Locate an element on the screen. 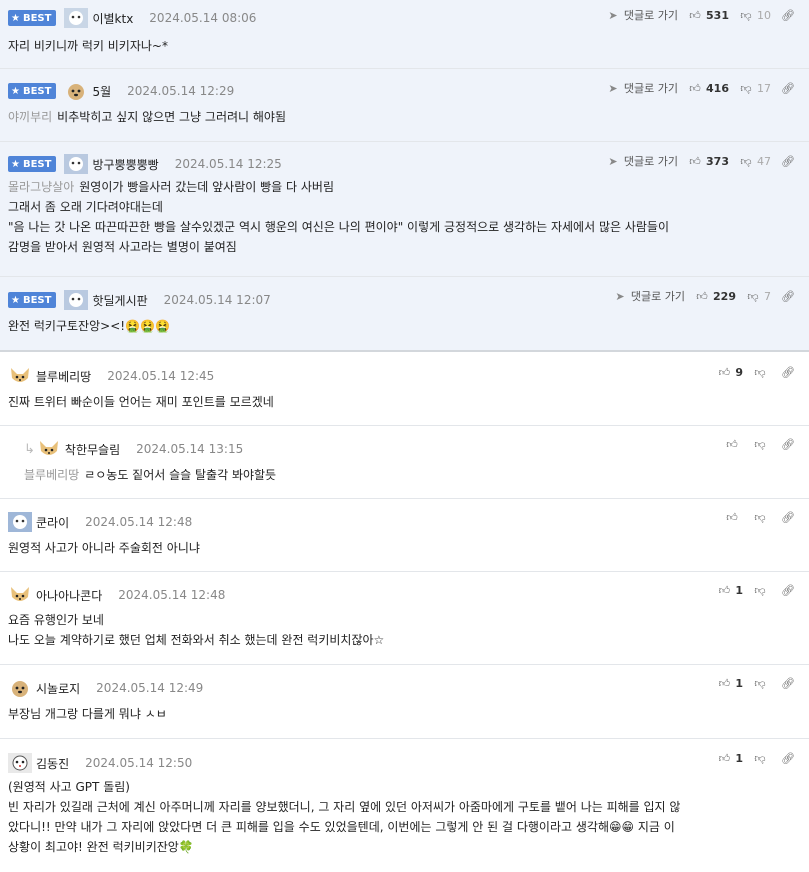 The image size is (809, 872). upvote-button: 👍︎ 416 is located at coordinates (708, 88).